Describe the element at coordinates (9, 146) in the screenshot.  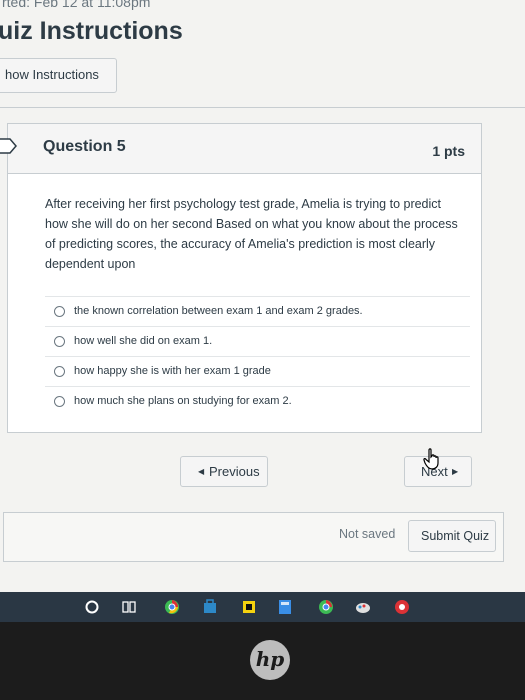
I see `bookmark-flag-icon` at that location.